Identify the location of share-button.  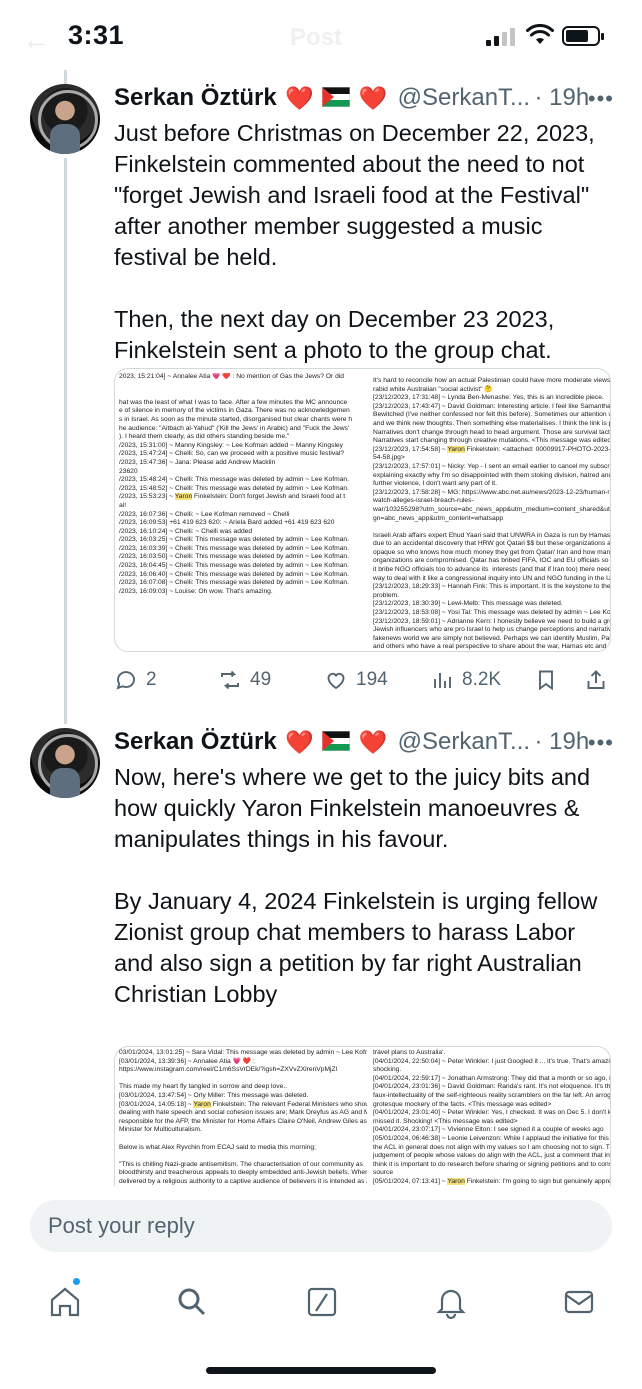
(596, 680).